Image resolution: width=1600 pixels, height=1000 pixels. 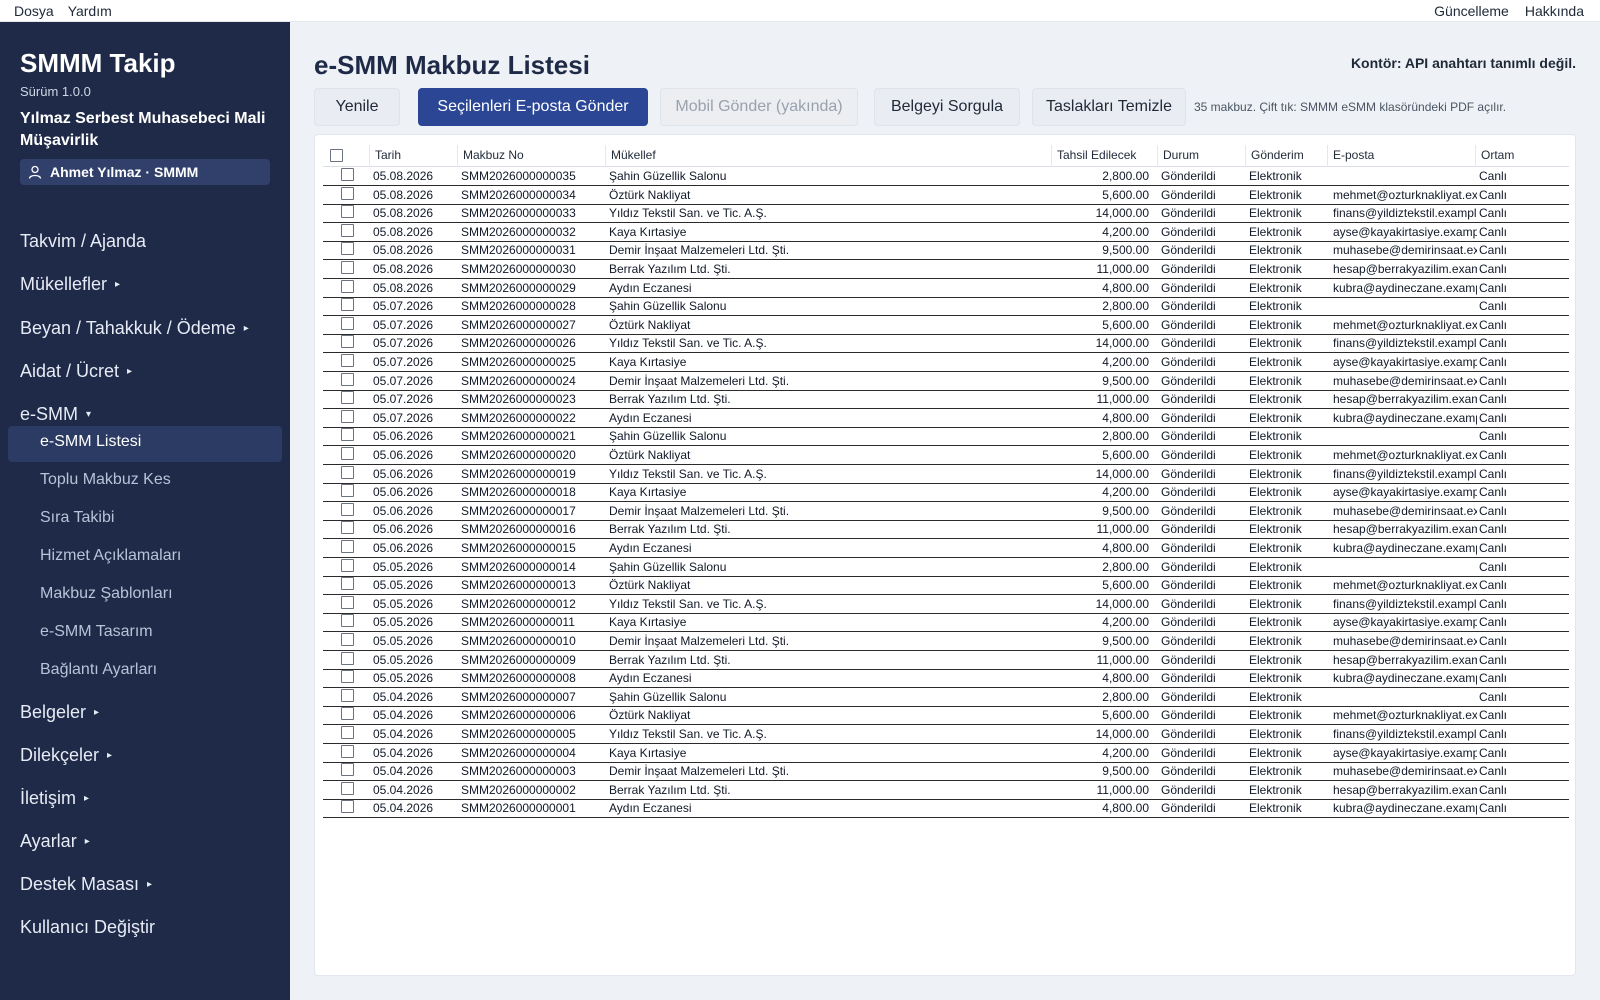 What do you see at coordinates (1507, 157) in the screenshot?
I see `column-header-7: Ortam` at bounding box center [1507, 157].